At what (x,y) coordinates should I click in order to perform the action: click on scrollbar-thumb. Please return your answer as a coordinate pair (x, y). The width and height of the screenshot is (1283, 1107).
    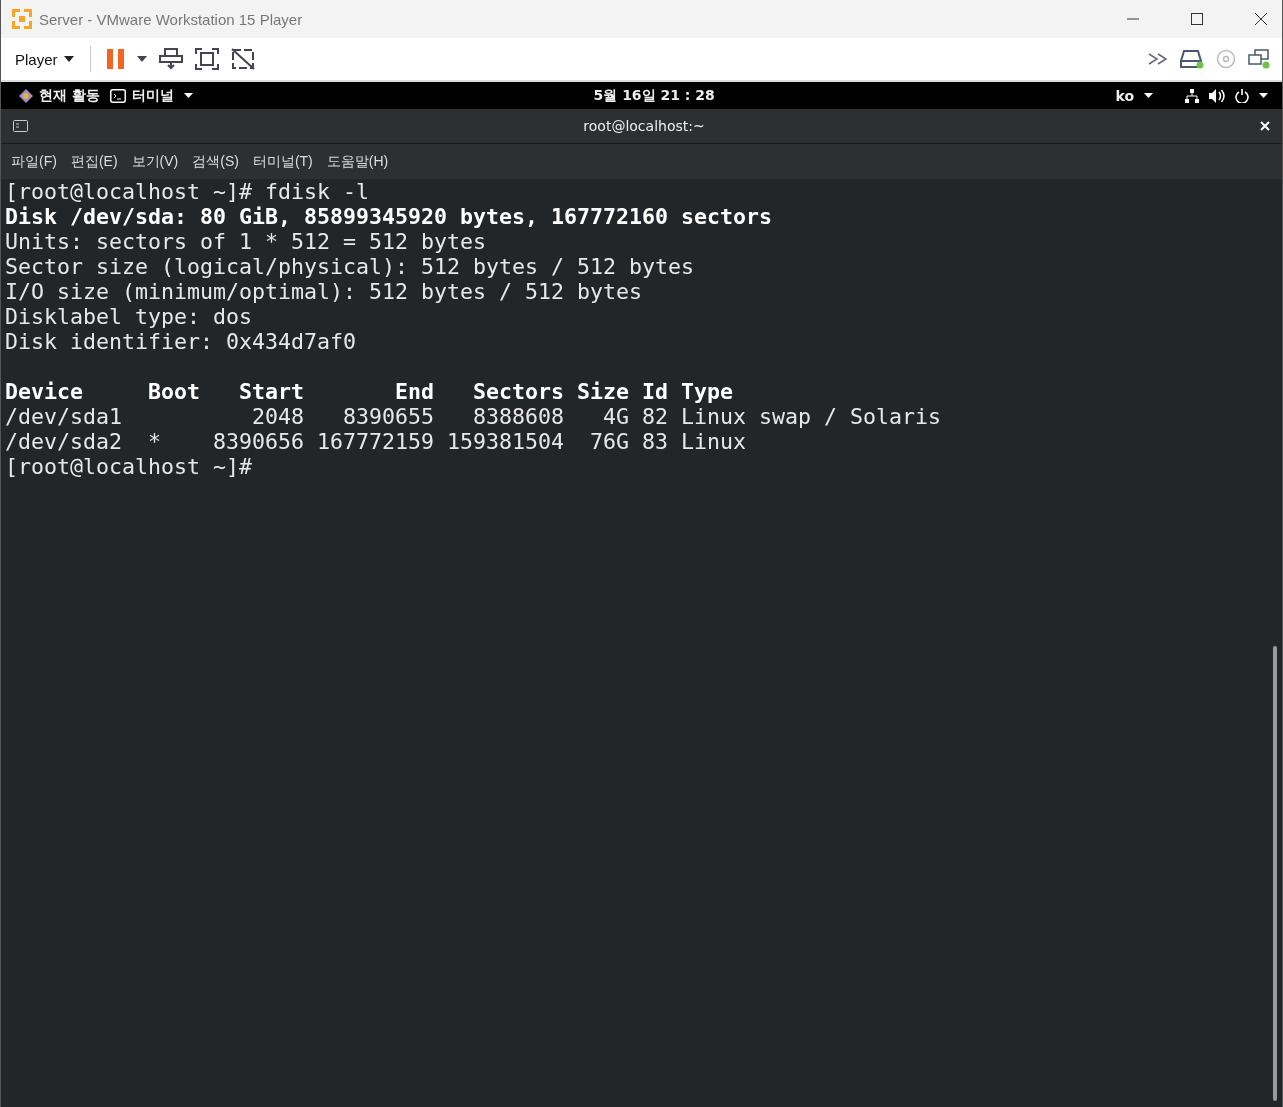
    Looking at the image, I should click on (1275, 873).